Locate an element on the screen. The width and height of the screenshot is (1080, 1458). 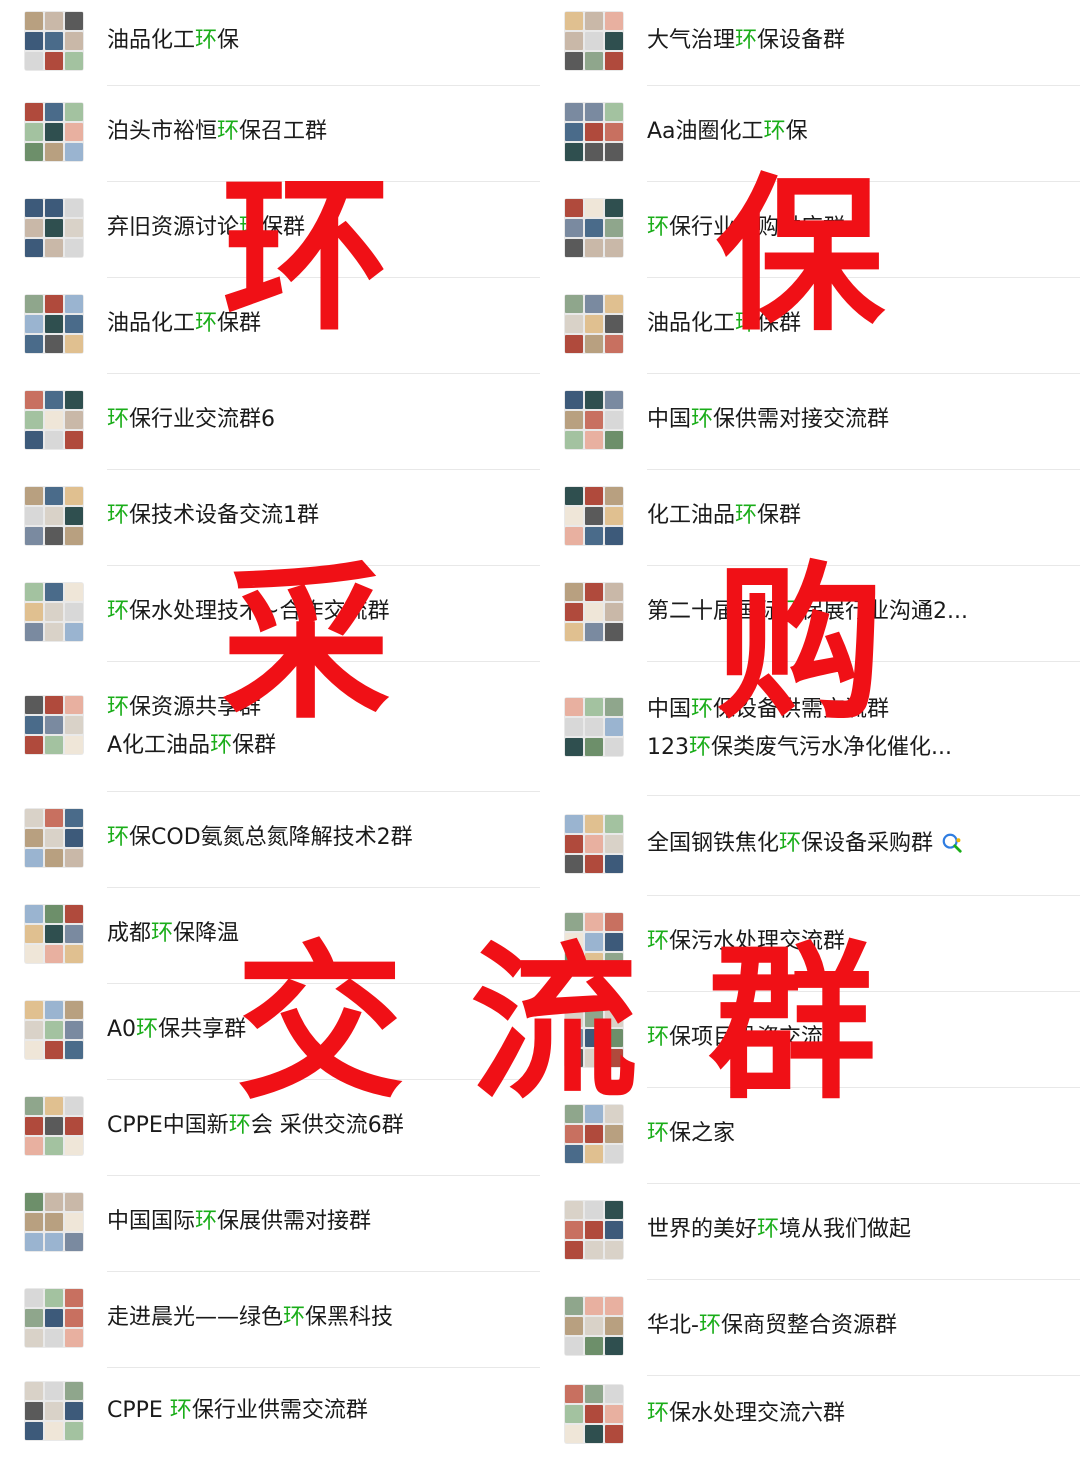
group-list-item: 环保之家 is located at coordinates (810, 1136).